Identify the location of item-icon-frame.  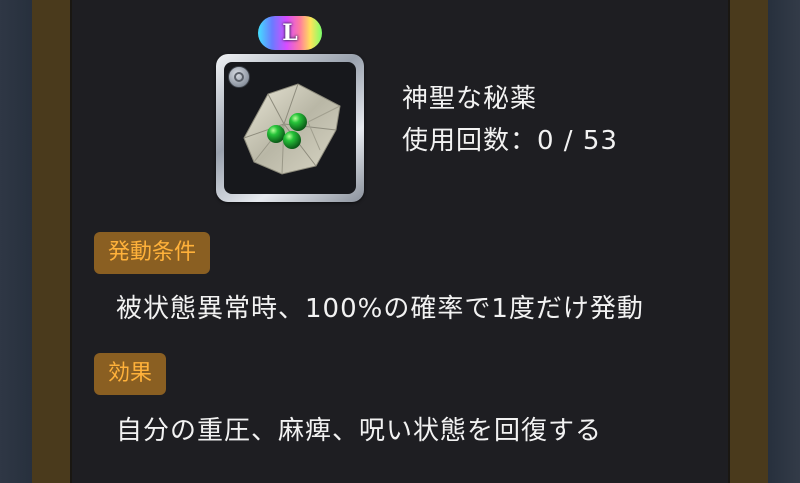
(290, 128).